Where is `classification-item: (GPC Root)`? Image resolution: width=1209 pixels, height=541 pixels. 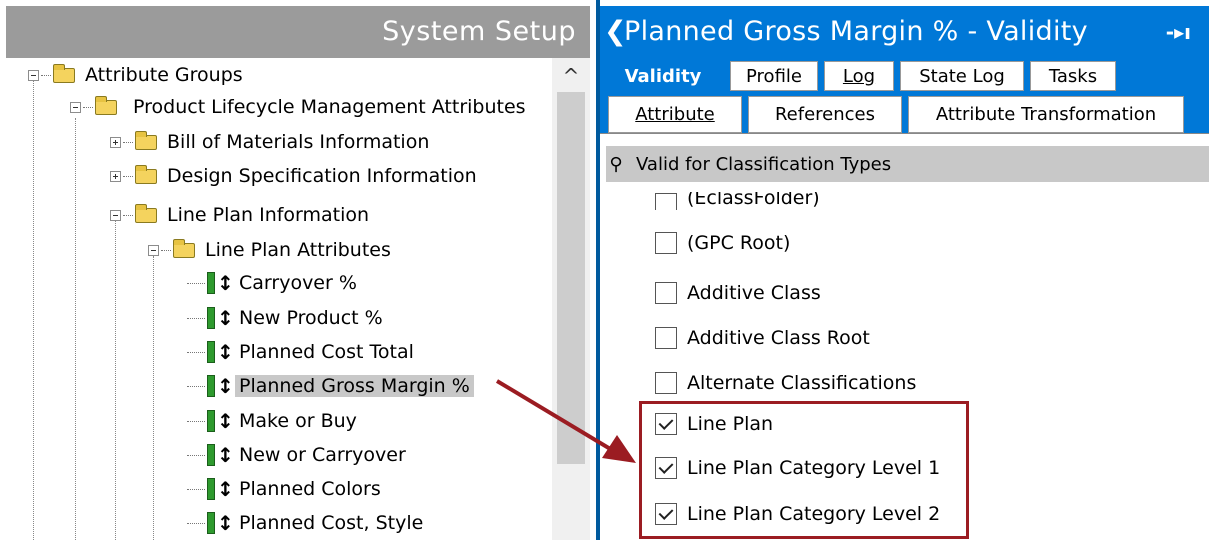 classification-item: (GPC Root) is located at coordinates (722, 243).